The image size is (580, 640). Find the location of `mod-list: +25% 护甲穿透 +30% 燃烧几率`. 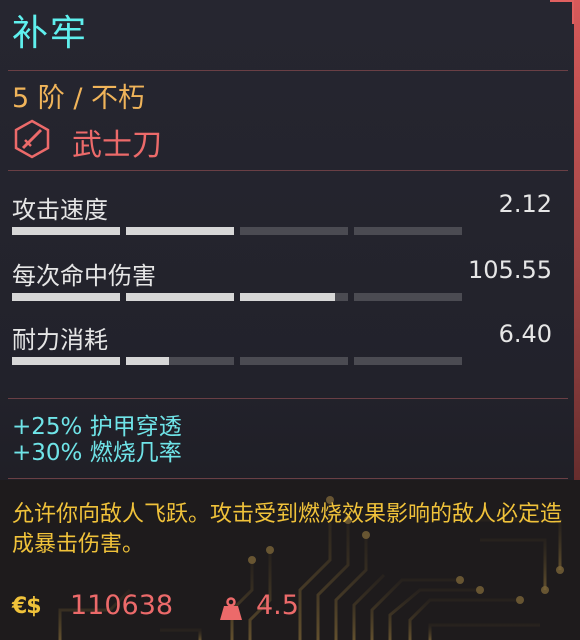

mod-list: +25% 护甲穿透 +30% 燃烧几率 is located at coordinates (97, 440).